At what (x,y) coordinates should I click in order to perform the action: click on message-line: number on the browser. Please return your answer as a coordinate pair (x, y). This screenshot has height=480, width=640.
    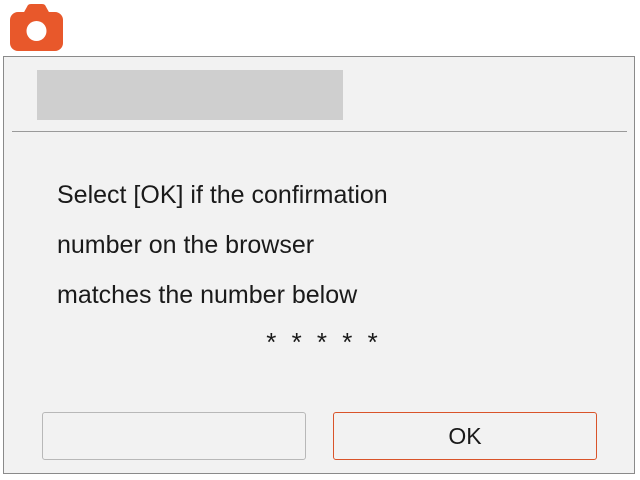
    Looking at the image, I should click on (186, 245).